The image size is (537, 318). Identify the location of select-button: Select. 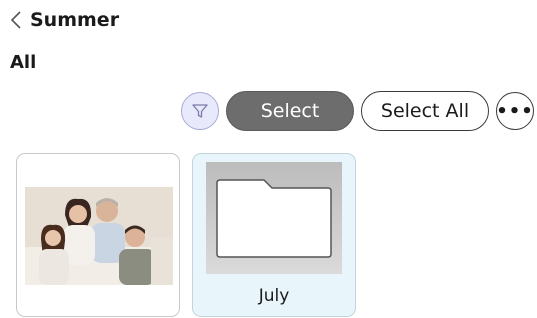
(290, 111).